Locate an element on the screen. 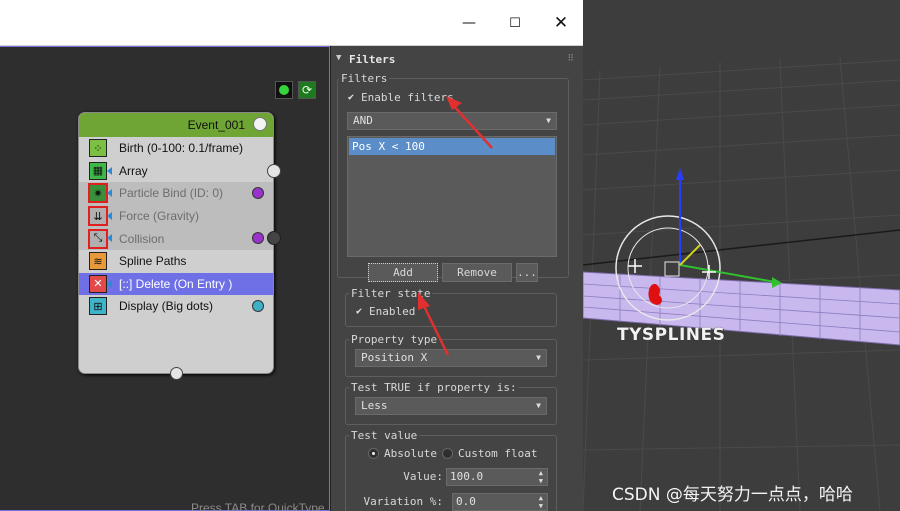 This screenshot has width=900, height=511. test-condition-dropdown: Less ▼ is located at coordinates (451, 406).